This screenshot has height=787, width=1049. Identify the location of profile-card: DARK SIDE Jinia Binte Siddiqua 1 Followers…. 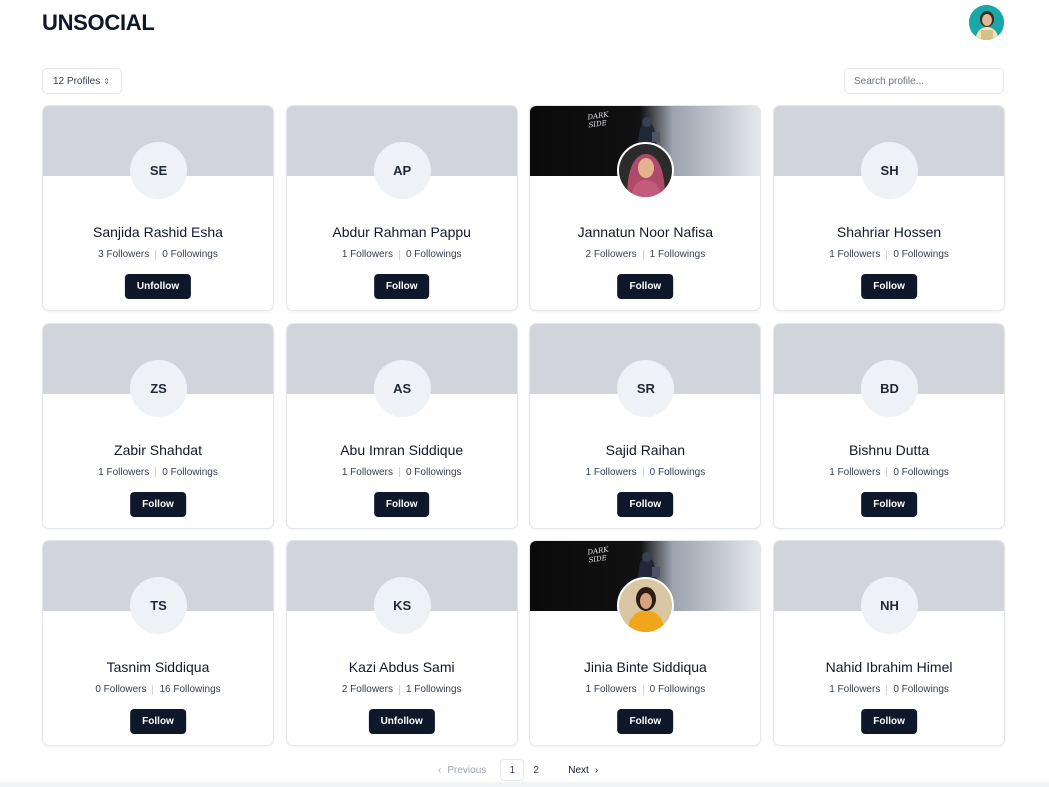
(645, 643).